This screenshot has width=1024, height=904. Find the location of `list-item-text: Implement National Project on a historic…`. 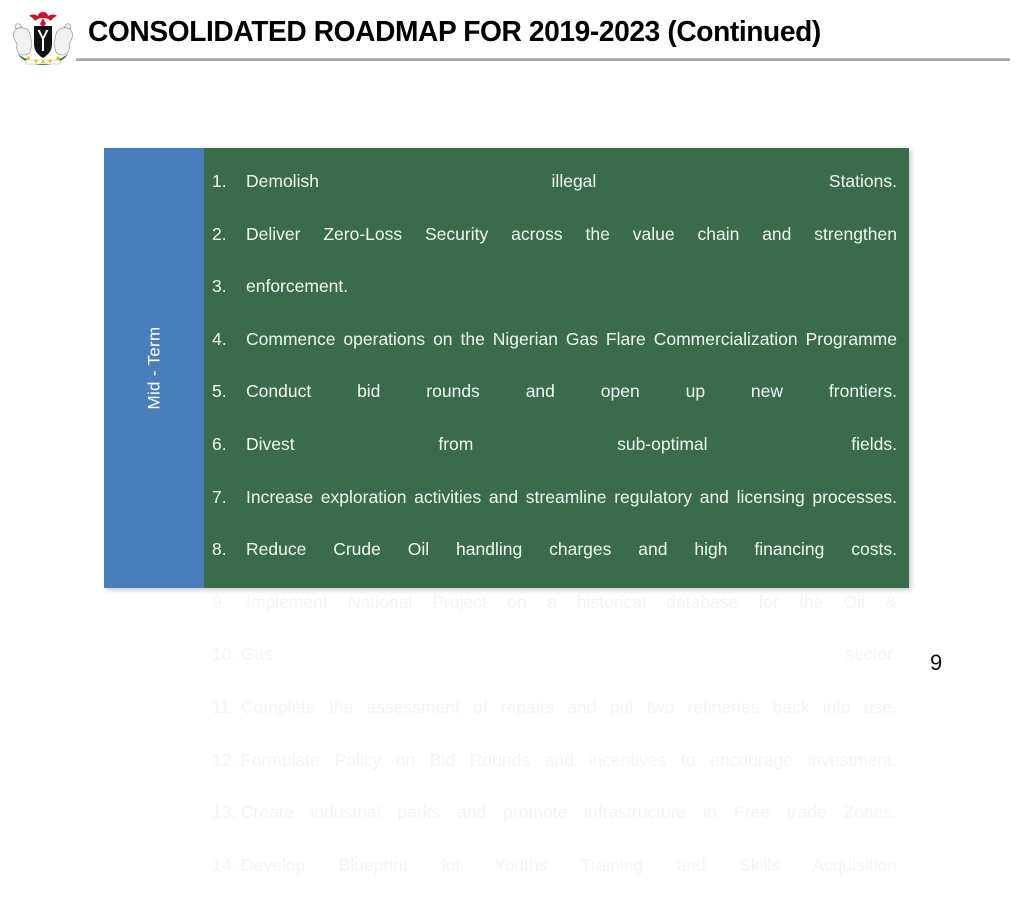

list-item-text: Implement National Project on a historic… is located at coordinates (571, 601).